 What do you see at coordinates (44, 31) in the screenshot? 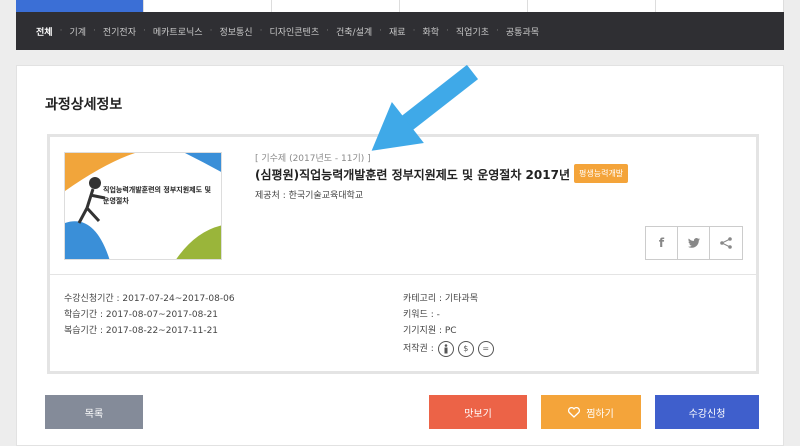
I see `category-nav-item: 전체` at bounding box center [44, 31].